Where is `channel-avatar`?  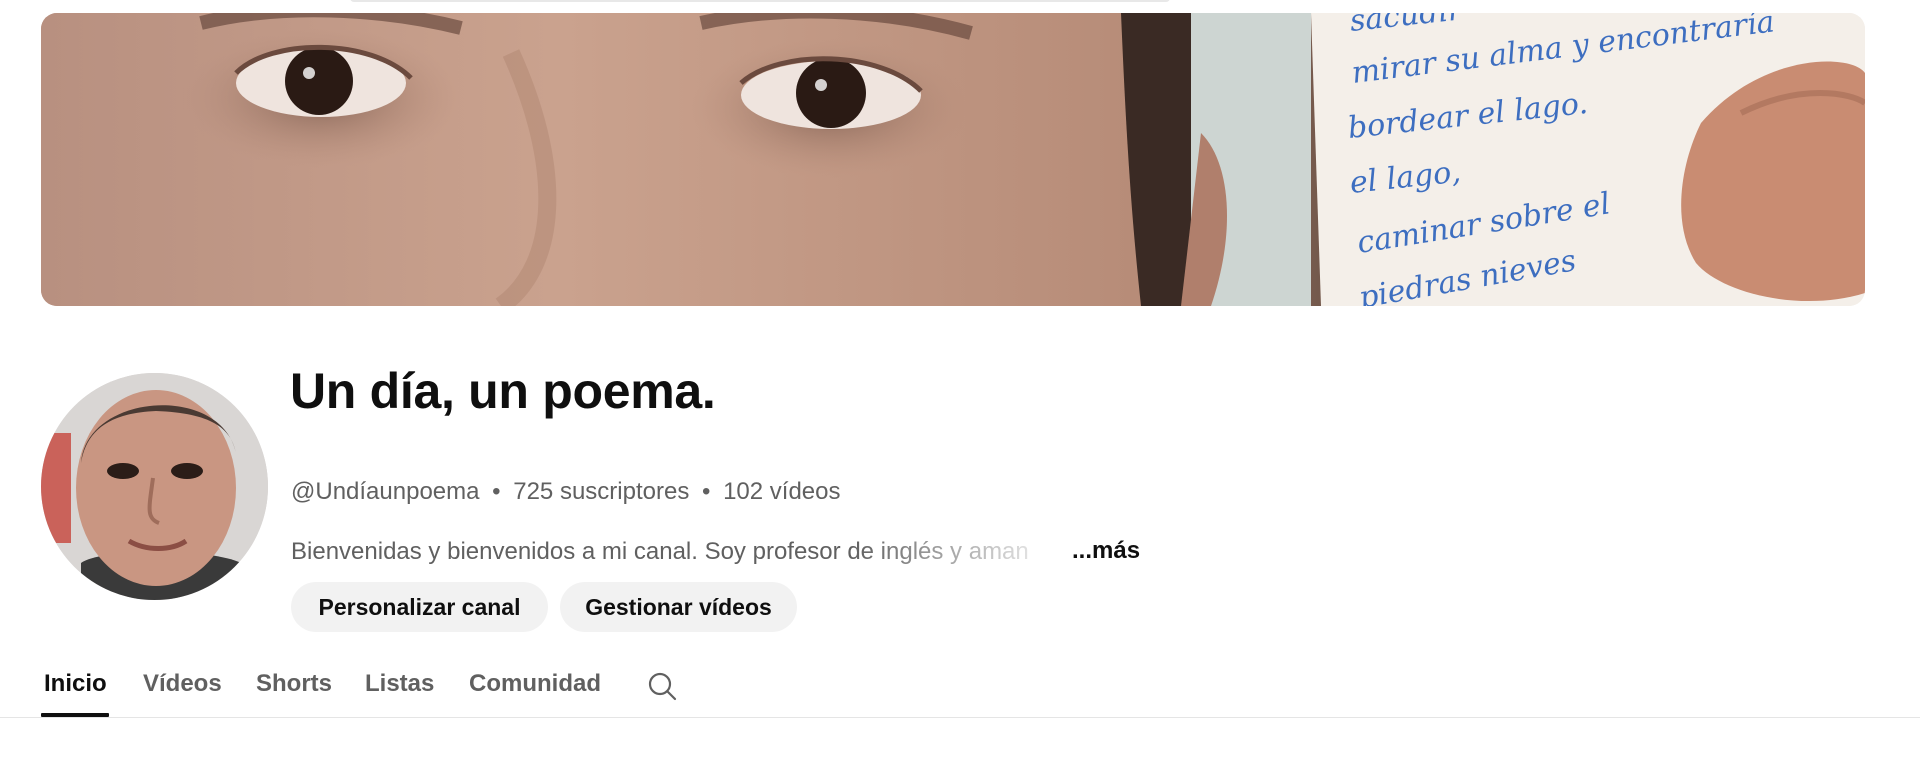 channel-avatar is located at coordinates (154, 486).